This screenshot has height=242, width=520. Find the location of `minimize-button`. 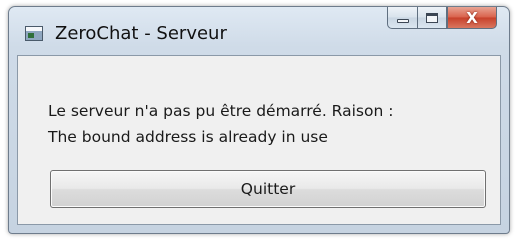

minimize-button is located at coordinates (402, 18).